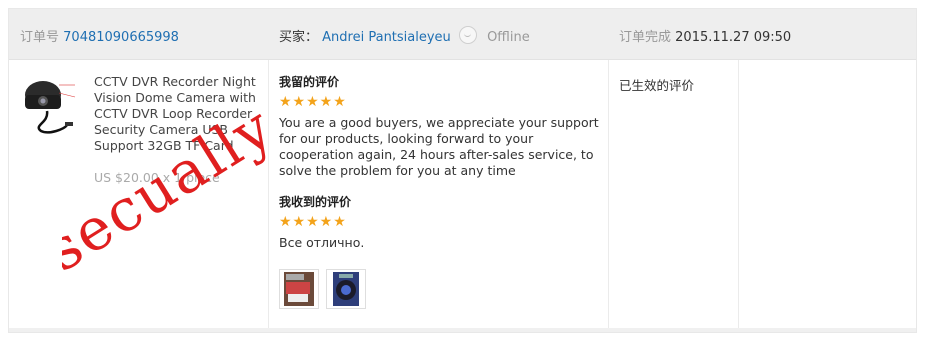  Describe the element at coordinates (733, 37) in the screenshot. I see `completed-time: 2015.11.27 09:50` at that location.